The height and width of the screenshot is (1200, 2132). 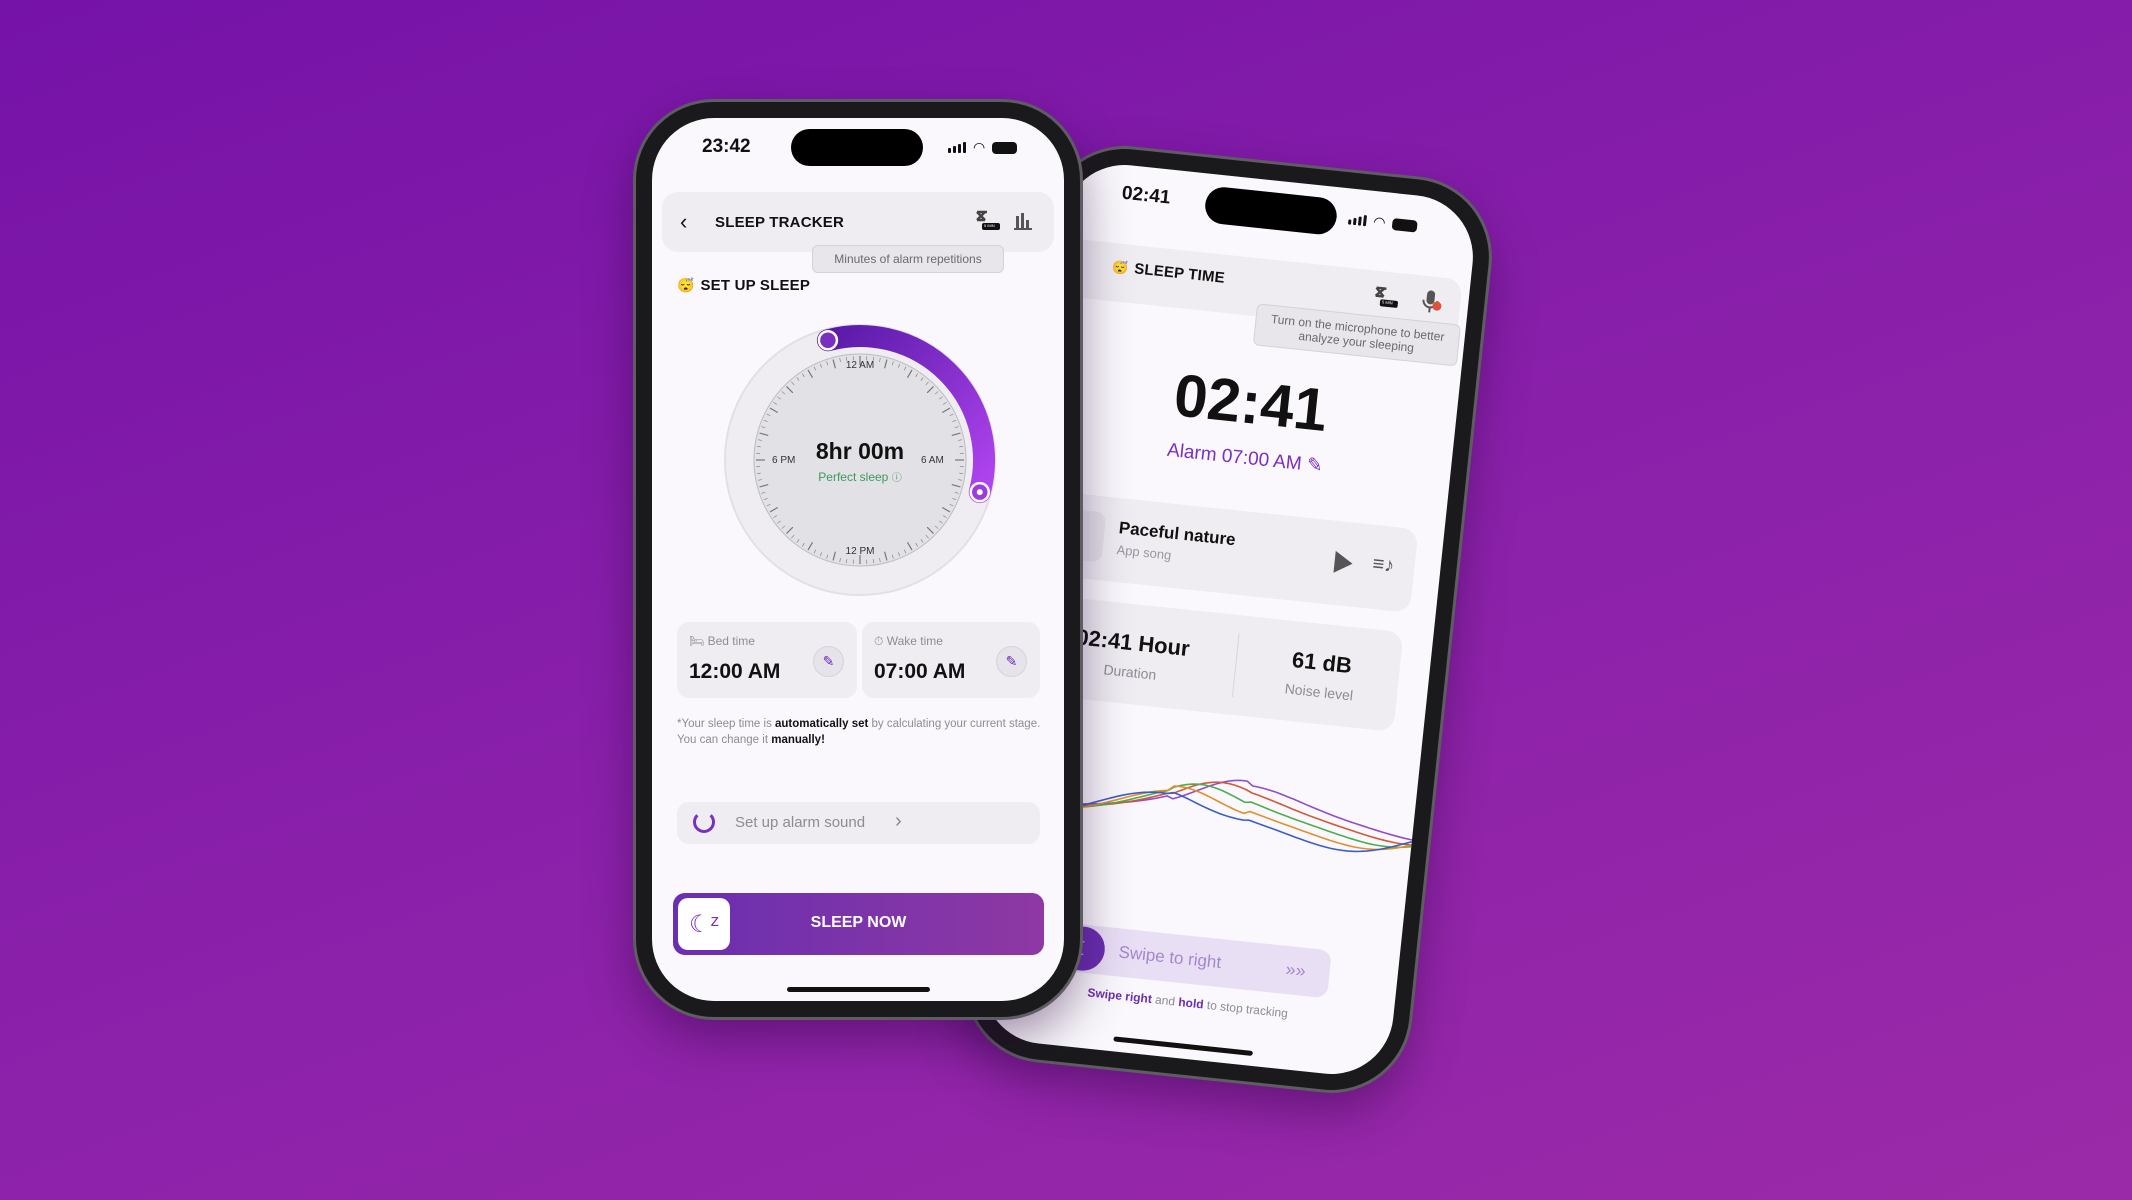 What do you see at coordinates (755, 285) in the screenshot?
I see `section-title: SET UP SLEEP` at bounding box center [755, 285].